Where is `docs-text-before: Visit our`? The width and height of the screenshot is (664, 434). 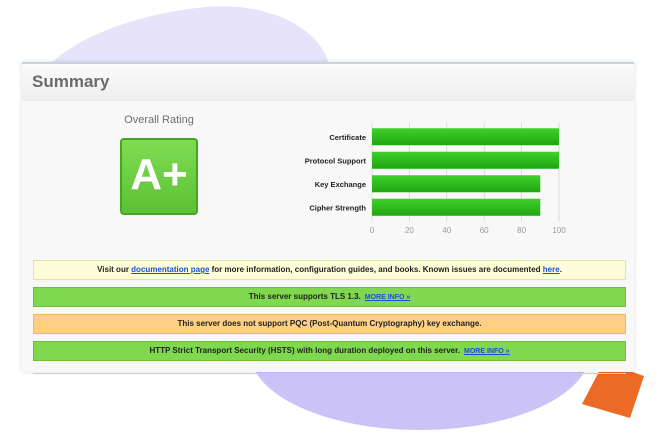
docs-text-before: Visit our is located at coordinates (114, 269).